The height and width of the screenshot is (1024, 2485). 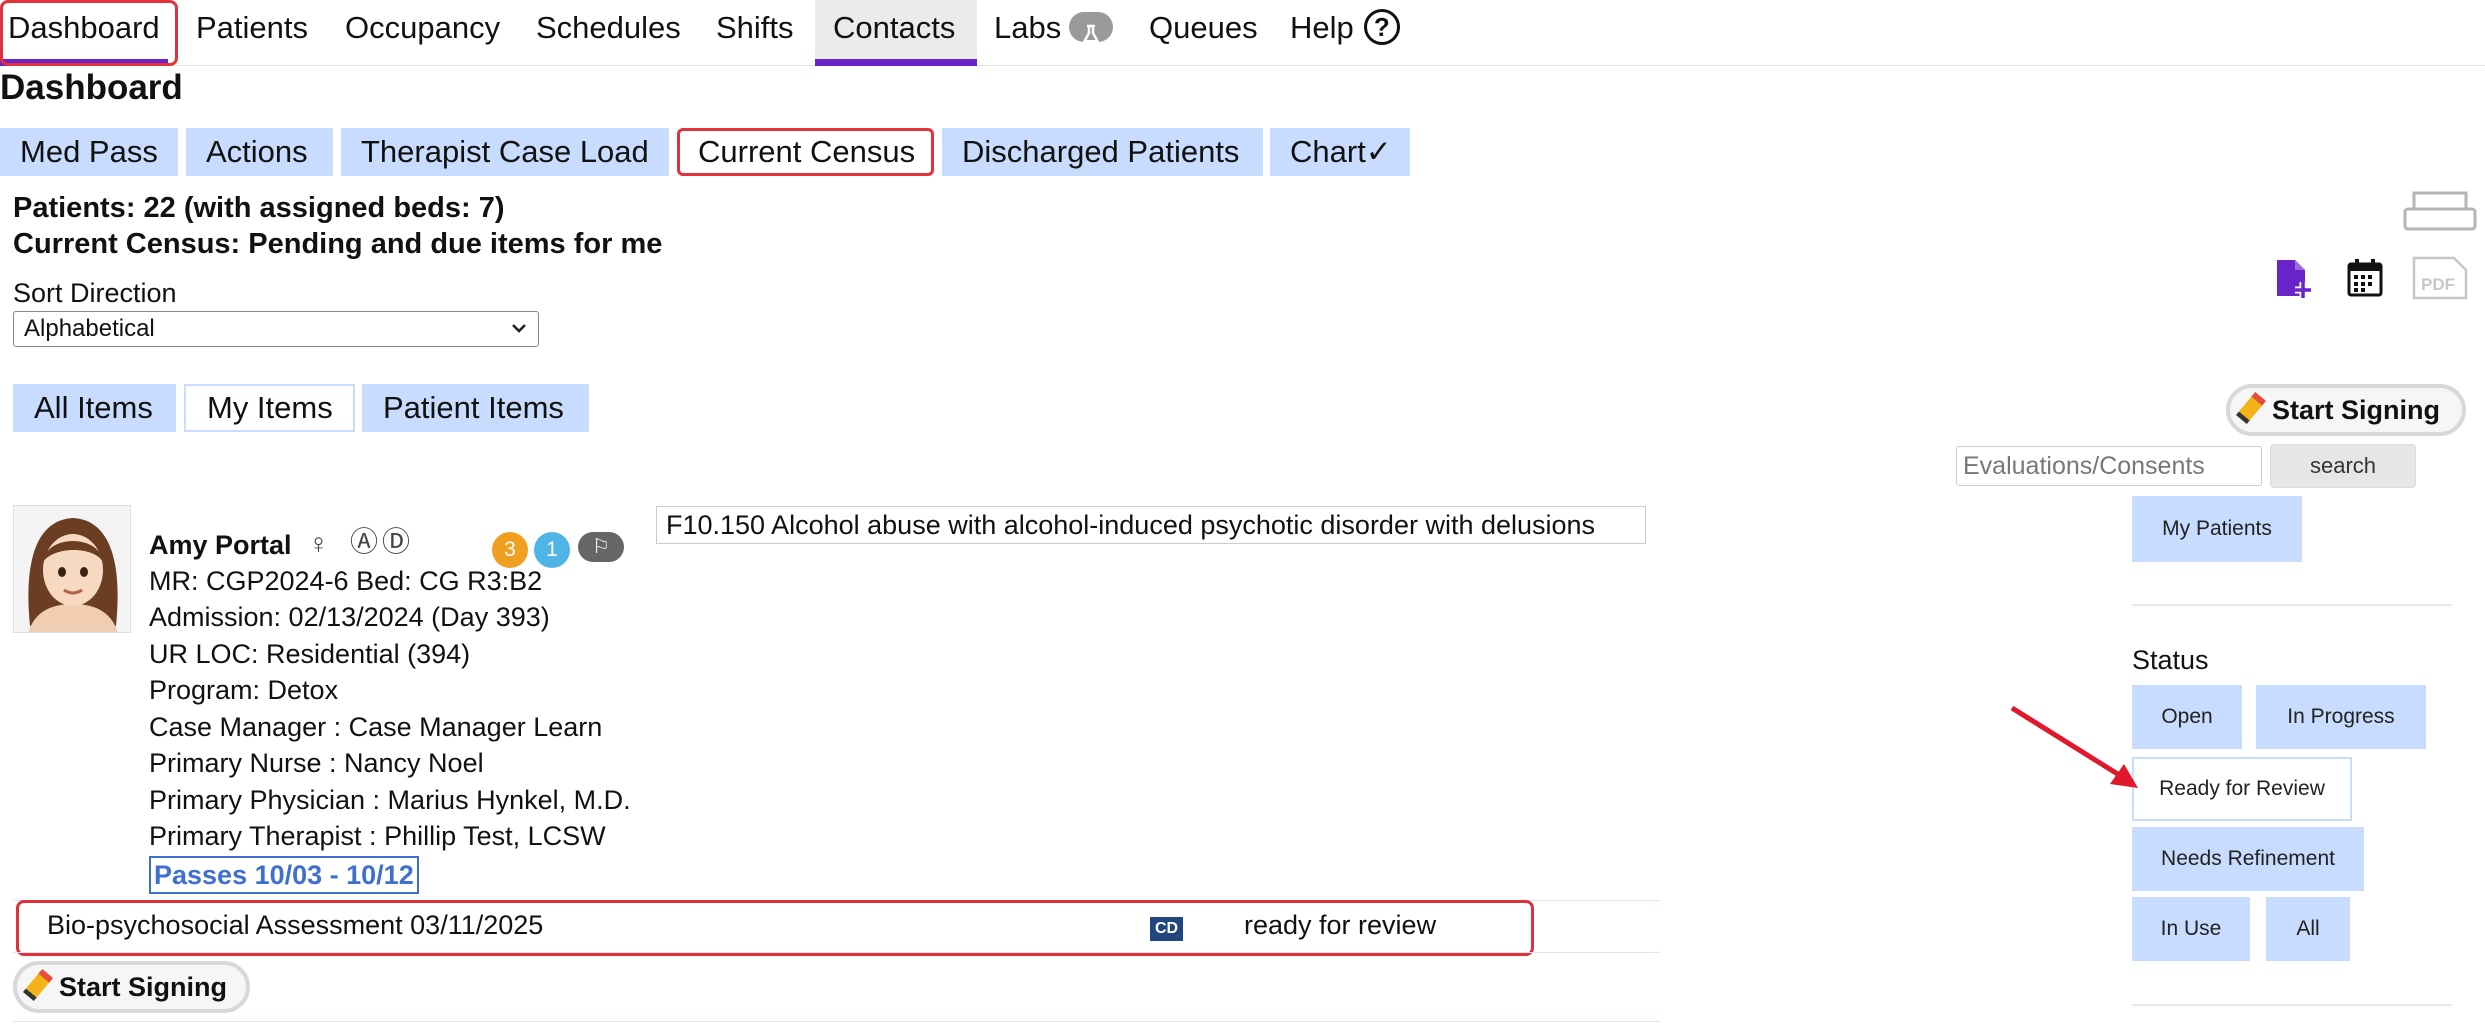 I want to click on patient-primary-therapist: Primary Therapist : Phillip Test, LCSW, so click(x=377, y=836).